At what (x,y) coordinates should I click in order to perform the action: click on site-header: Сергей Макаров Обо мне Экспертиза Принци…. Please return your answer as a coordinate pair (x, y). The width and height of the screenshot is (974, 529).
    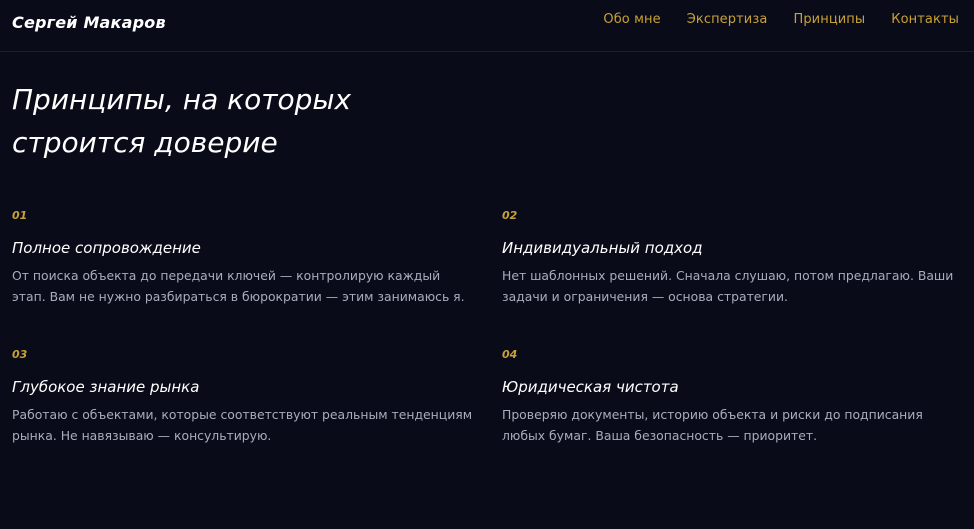
    Looking at the image, I should click on (487, 26).